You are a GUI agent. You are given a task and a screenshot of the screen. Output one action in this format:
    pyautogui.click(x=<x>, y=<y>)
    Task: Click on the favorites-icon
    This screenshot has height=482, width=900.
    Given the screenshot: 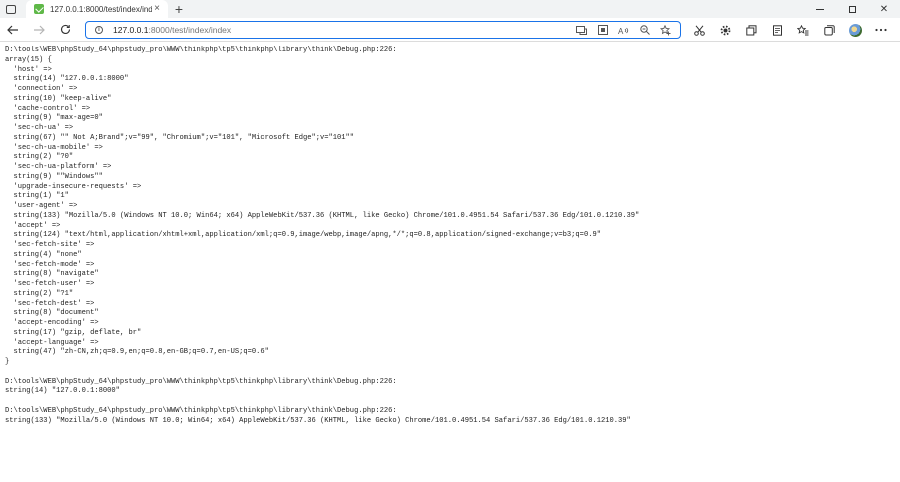 What is the action you would take?
    pyautogui.click(x=803, y=29)
    